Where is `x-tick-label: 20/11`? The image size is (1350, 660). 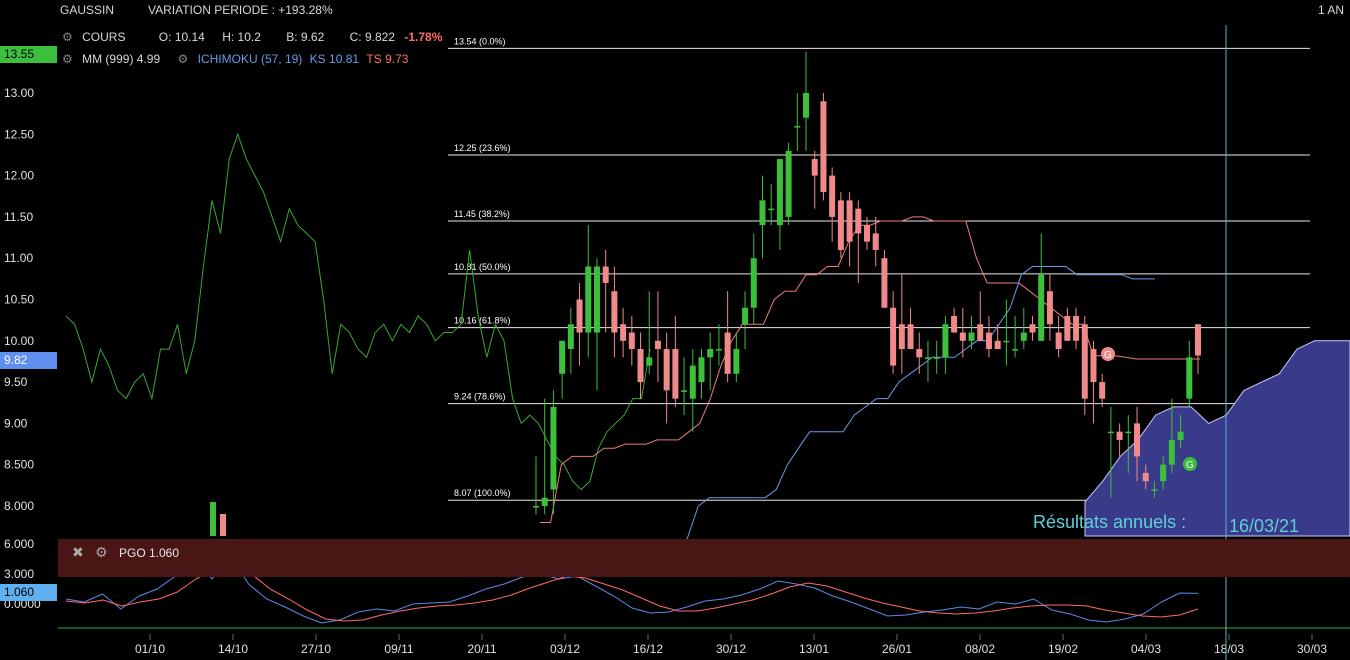 x-tick-label: 20/11 is located at coordinates (481, 649).